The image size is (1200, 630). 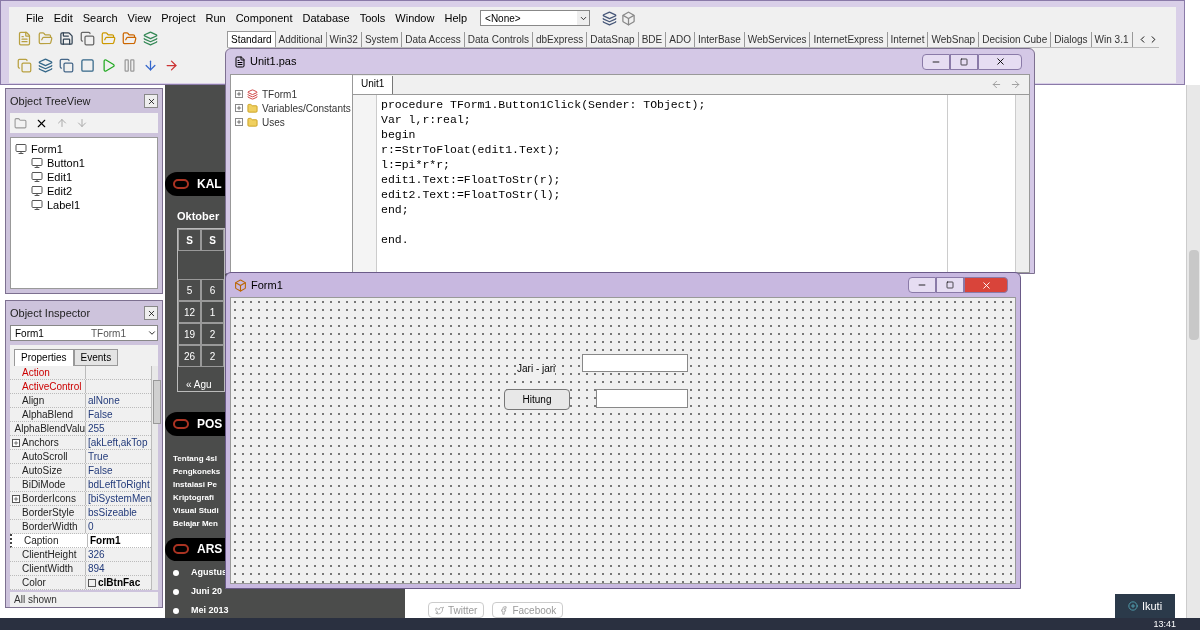 I want to click on run-icon, so click(x=108, y=65).